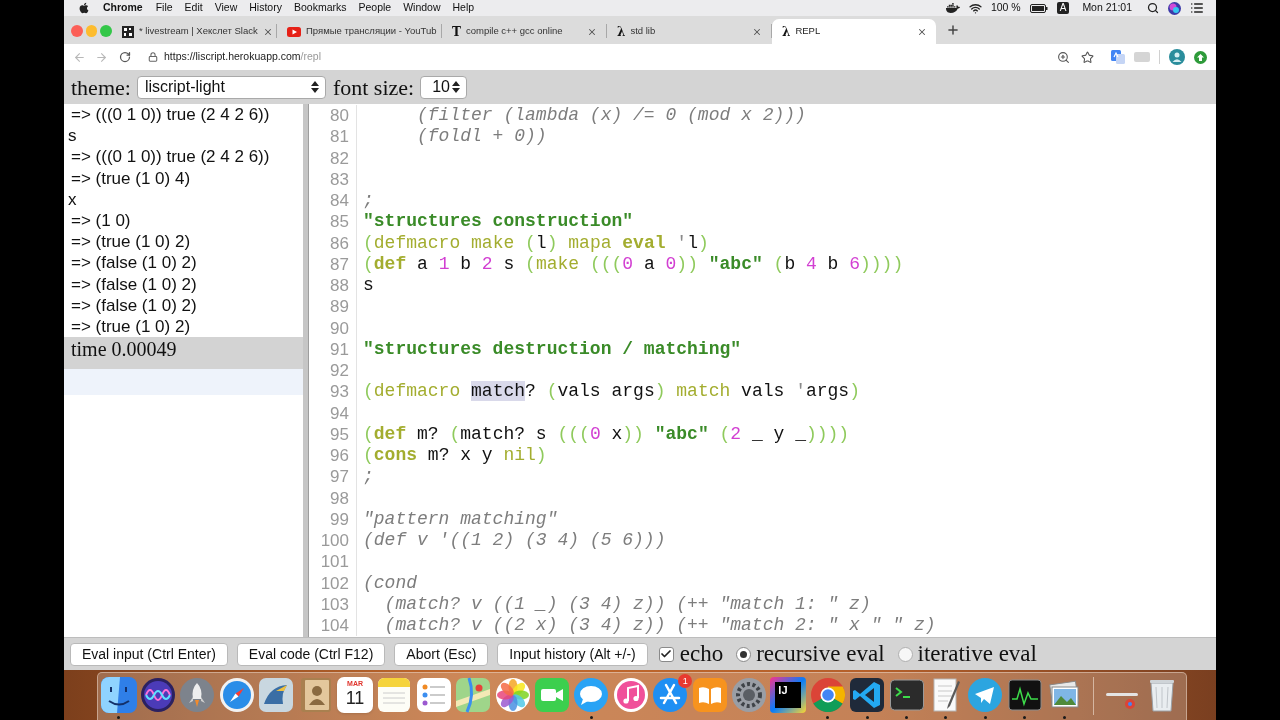 This screenshot has height=720, width=1280. Describe the element at coordinates (84, 8) in the screenshot. I see `apple-icon` at that location.